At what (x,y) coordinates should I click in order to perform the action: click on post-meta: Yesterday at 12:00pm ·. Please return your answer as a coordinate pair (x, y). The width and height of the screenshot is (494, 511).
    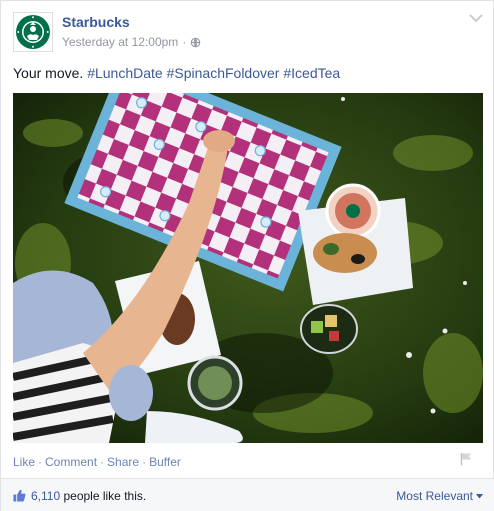
    Looking at the image, I should click on (131, 42).